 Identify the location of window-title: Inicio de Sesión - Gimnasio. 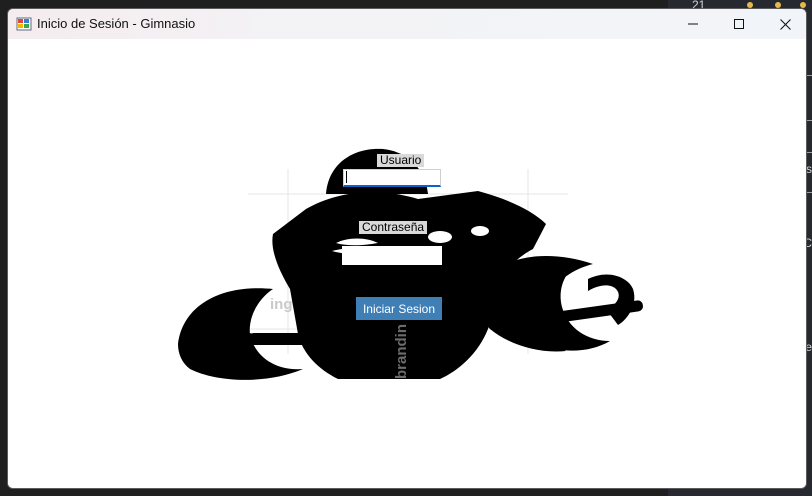
(116, 23).